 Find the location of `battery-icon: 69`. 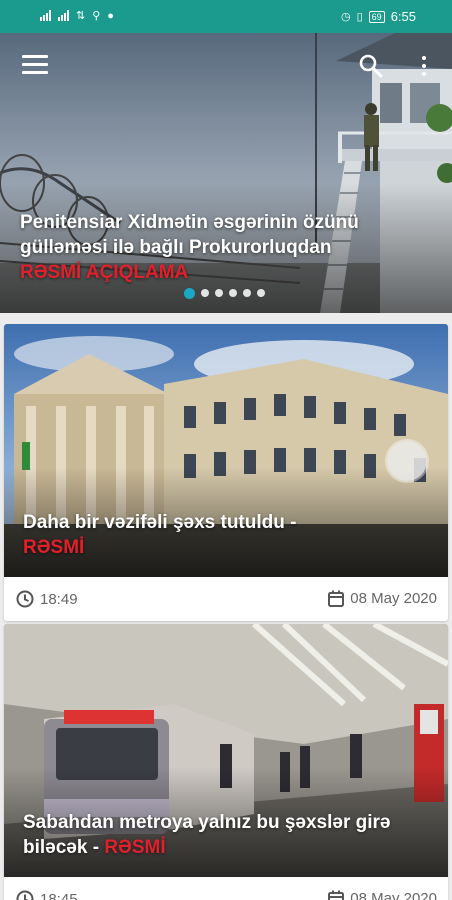

battery-icon: 69 is located at coordinates (376, 16).